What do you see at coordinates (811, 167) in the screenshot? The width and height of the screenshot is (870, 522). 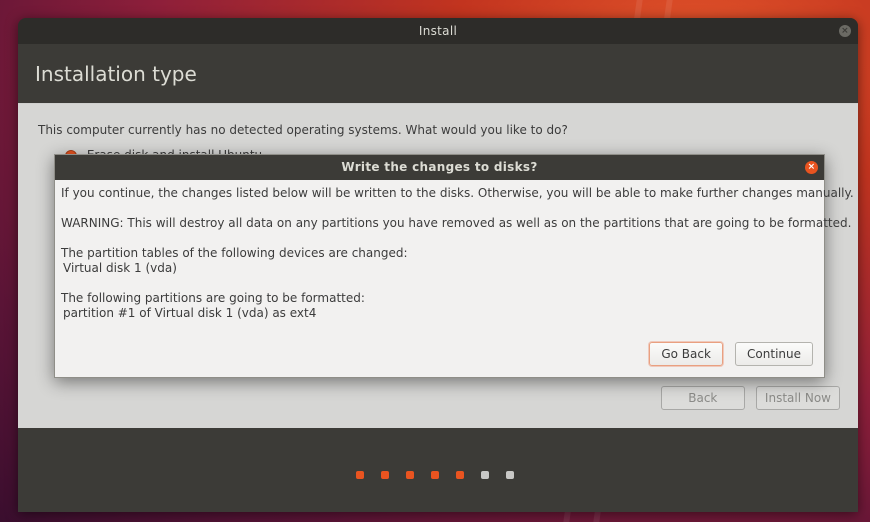 I see `dialog-close-icon: ×` at bounding box center [811, 167].